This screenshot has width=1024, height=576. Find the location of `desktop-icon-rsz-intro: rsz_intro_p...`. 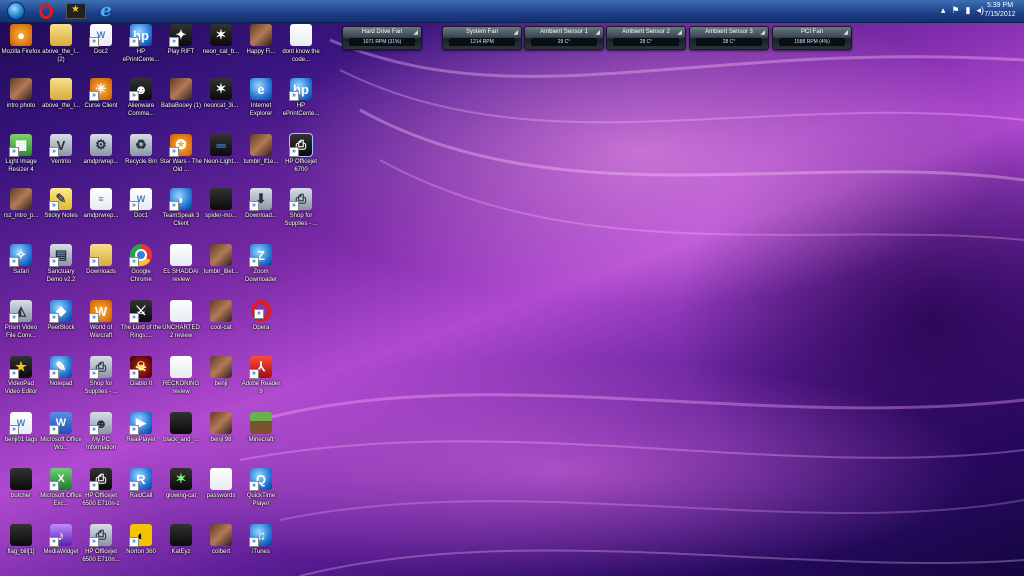

desktop-icon-rsz-intro: rsz_intro_p... is located at coordinates (21, 214).